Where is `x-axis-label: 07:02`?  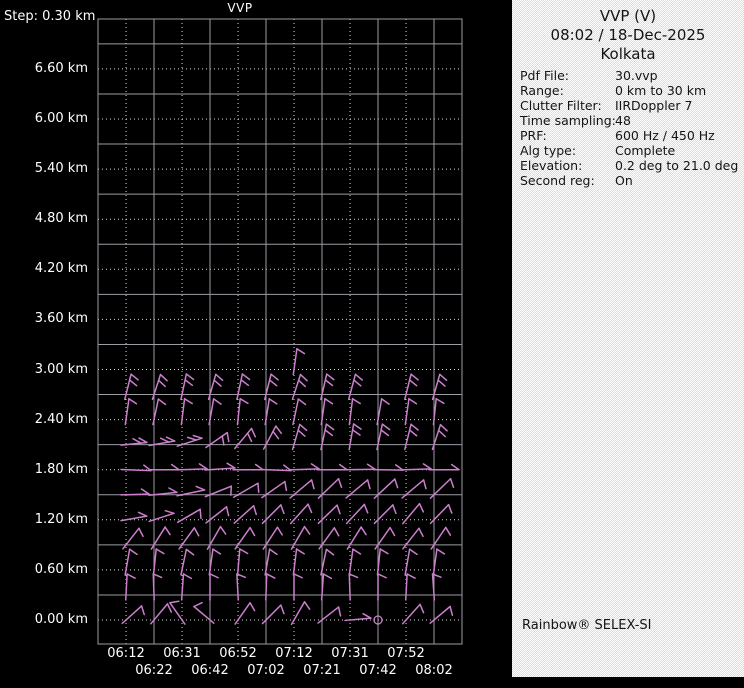
x-axis-label: 07:02 is located at coordinates (266, 670).